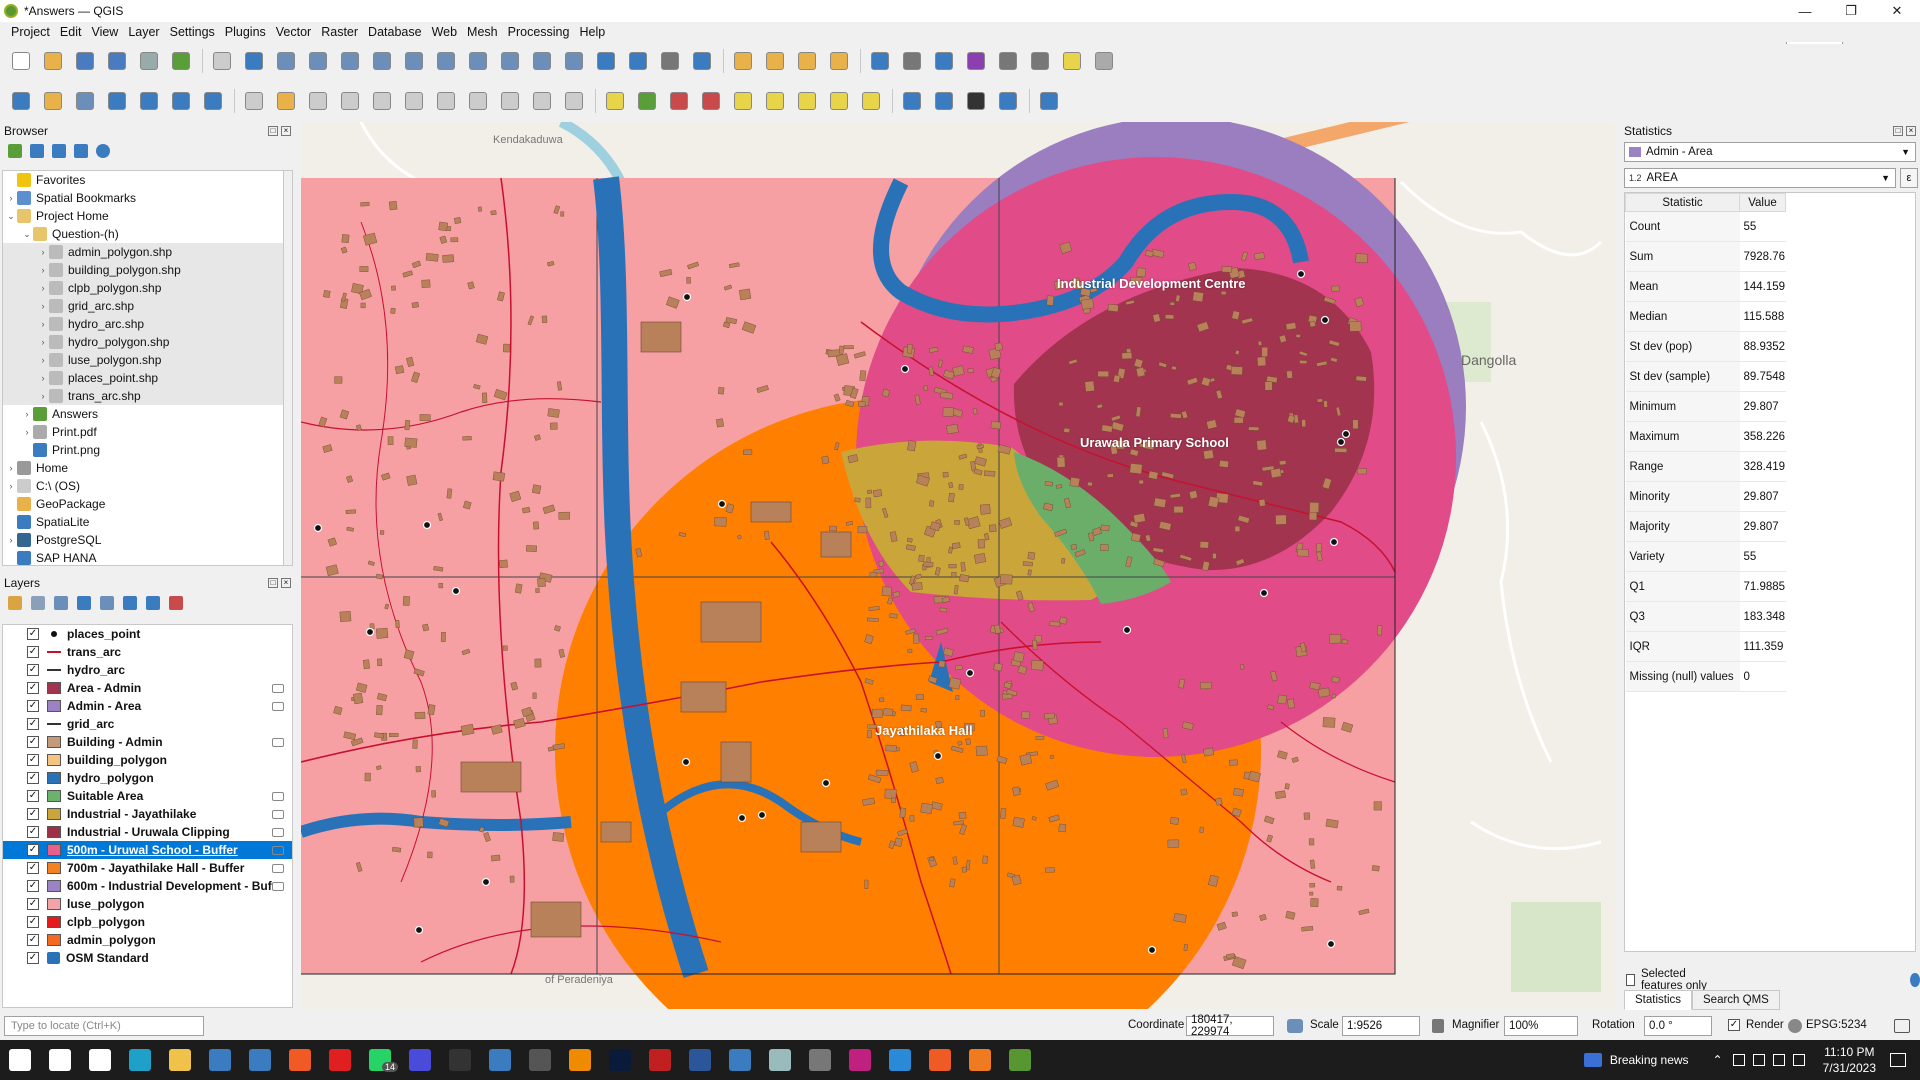 This screenshot has width=1920, height=1080. I want to click on crs-button: EPSG:5234, so click(1836, 1025).